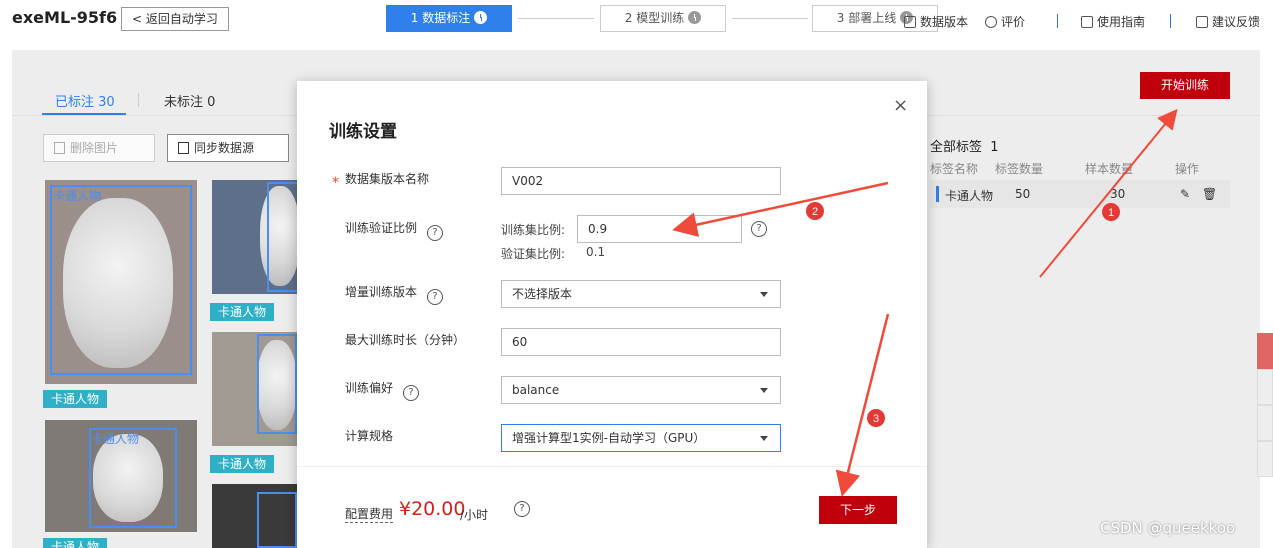  I want to click on marker-1-text: 1, so click(1111, 213).